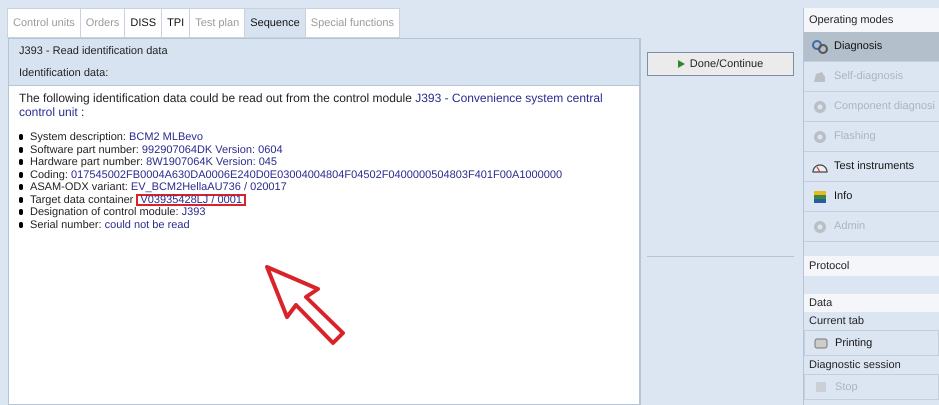 The image size is (939, 405). I want to click on group-label: Current tab, so click(837, 321).